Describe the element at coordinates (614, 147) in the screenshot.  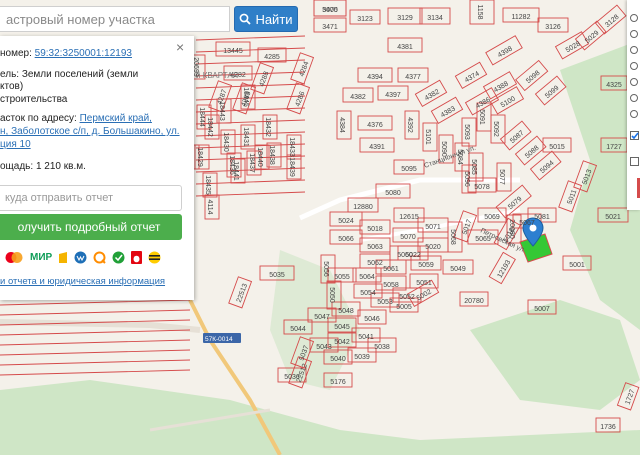
I see `parcel-label: 1727` at that location.